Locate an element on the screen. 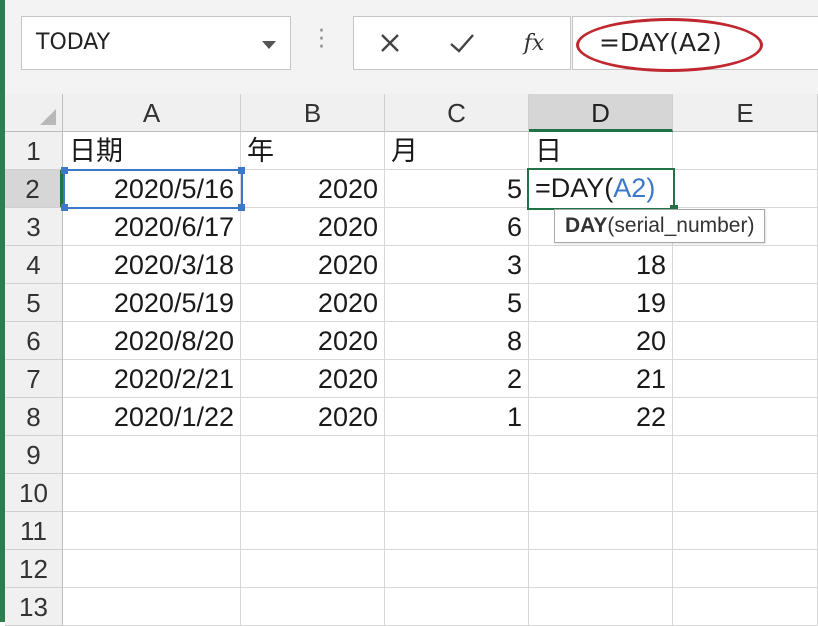 This screenshot has width=818, height=626. cell: 20 is located at coordinates (601, 341).